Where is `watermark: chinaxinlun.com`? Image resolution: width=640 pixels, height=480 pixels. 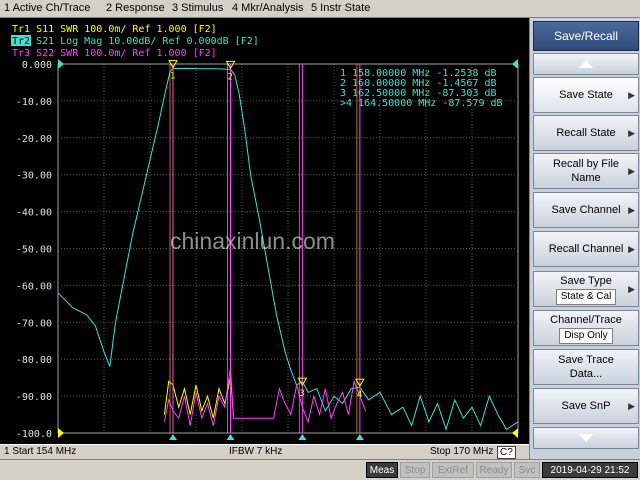 watermark: chinaxinlun.com is located at coordinates (252, 241).